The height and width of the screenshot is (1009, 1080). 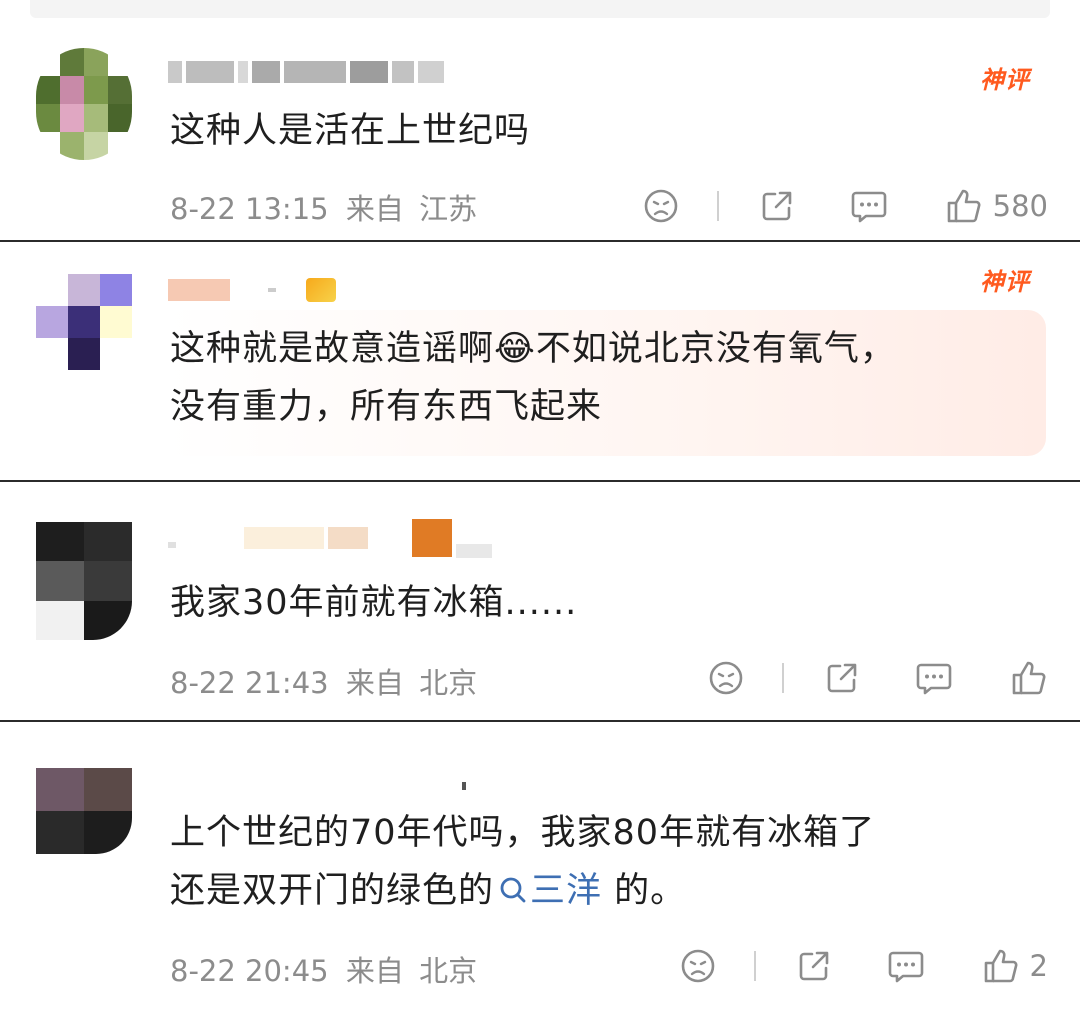 What do you see at coordinates (523, 862) in the screenshot?
I see `comment-text: 上个世纪的70年代吗，我家80年就有冰箱了 还是双开门的绿色的 三洋 的。` at bounding box center [523, 862].